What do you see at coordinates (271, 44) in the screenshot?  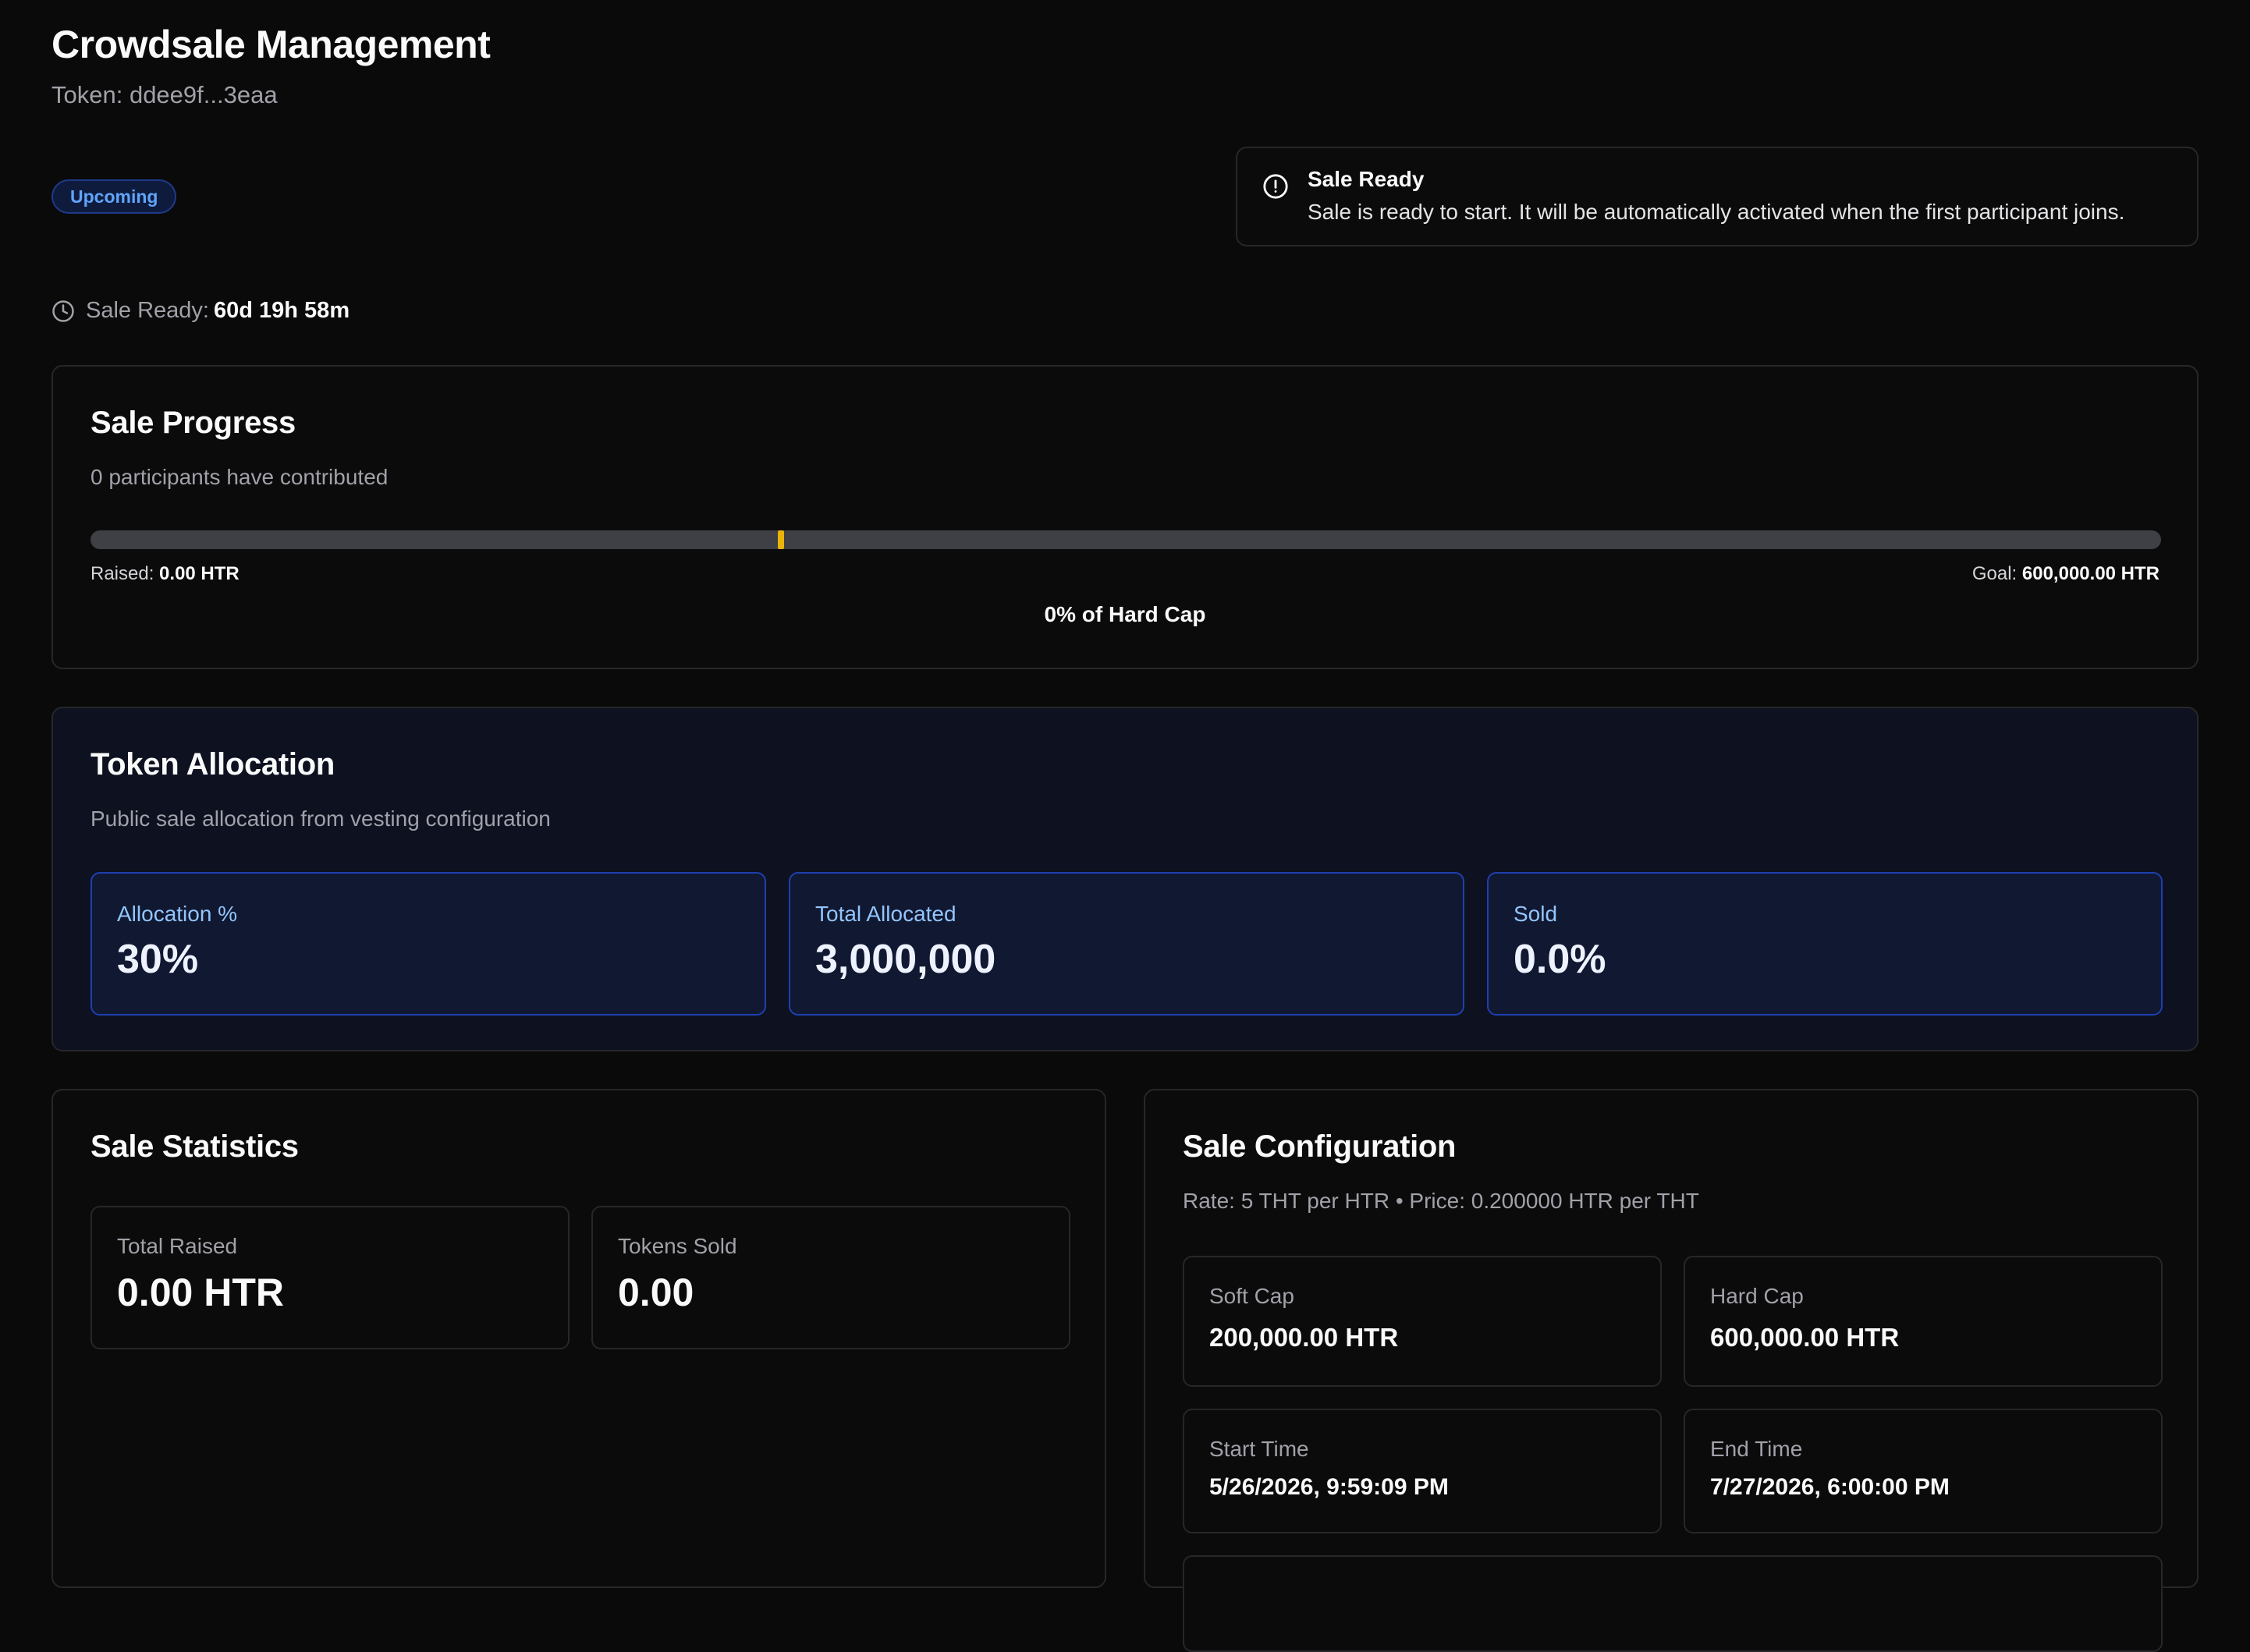 I see `page-title: Crowdsale Management` at bounding box center [271, 44].